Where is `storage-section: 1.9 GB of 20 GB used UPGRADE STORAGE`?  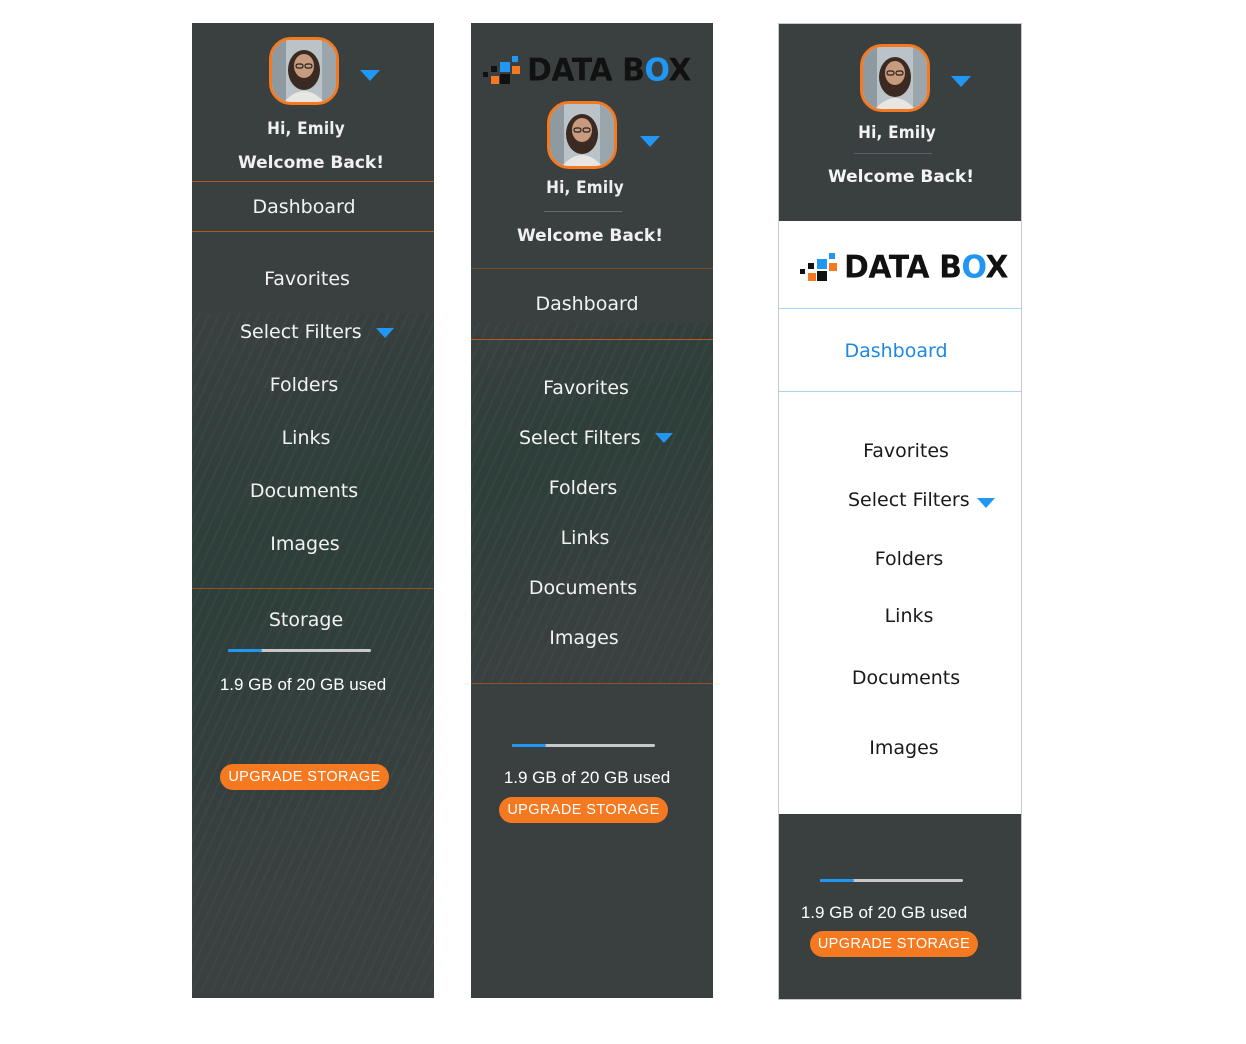 storage-section: 1.9 GB of 20 GB used UPGRADE STORAGE is located at coordinates (900, 906).